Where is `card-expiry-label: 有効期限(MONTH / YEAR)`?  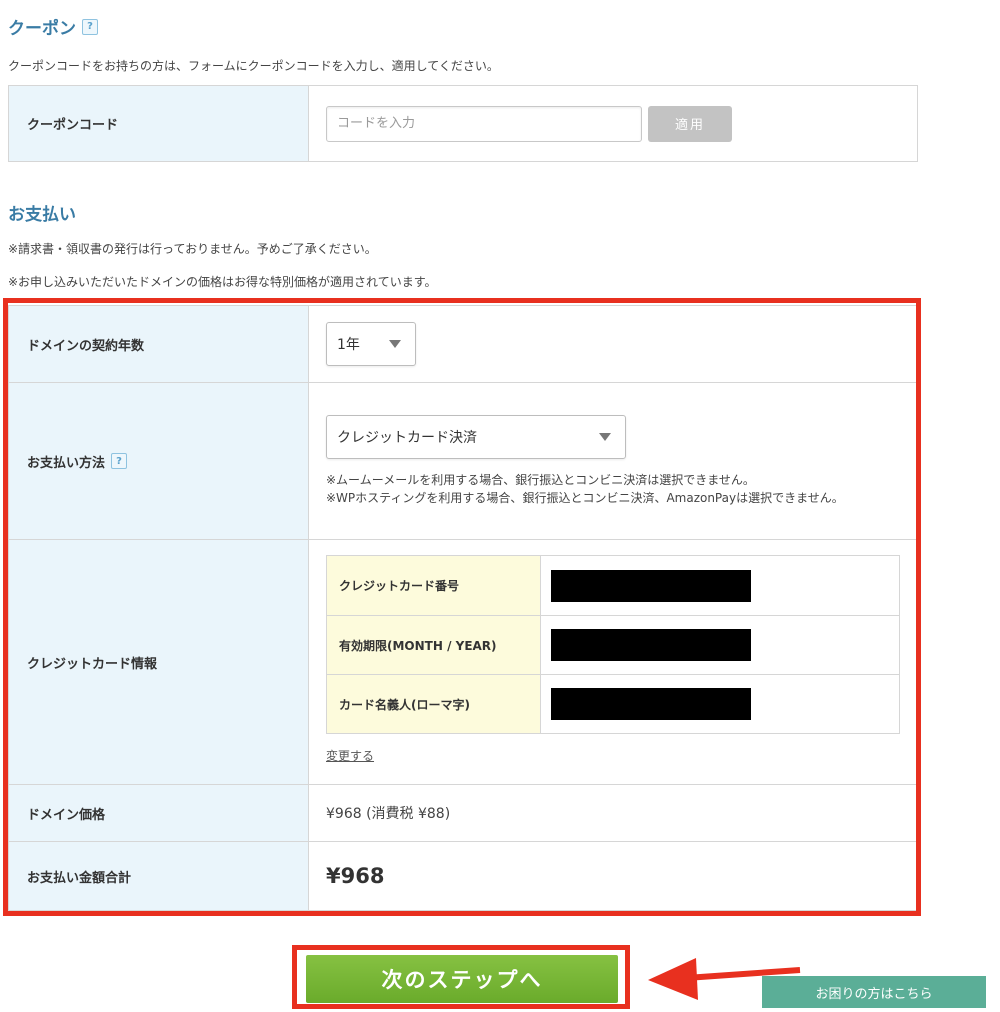 card-expiry-label: 有効期限(MONTH / YEAR) is located at coordinates (434, 645).